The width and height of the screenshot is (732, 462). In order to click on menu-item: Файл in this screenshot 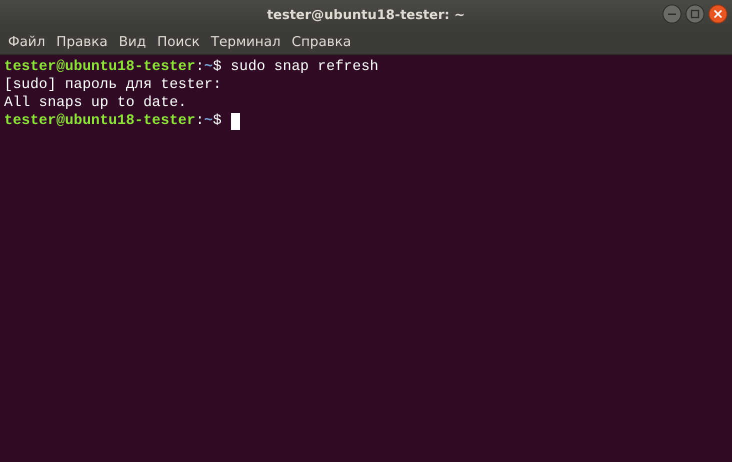, I will do `click(27, 42)`.